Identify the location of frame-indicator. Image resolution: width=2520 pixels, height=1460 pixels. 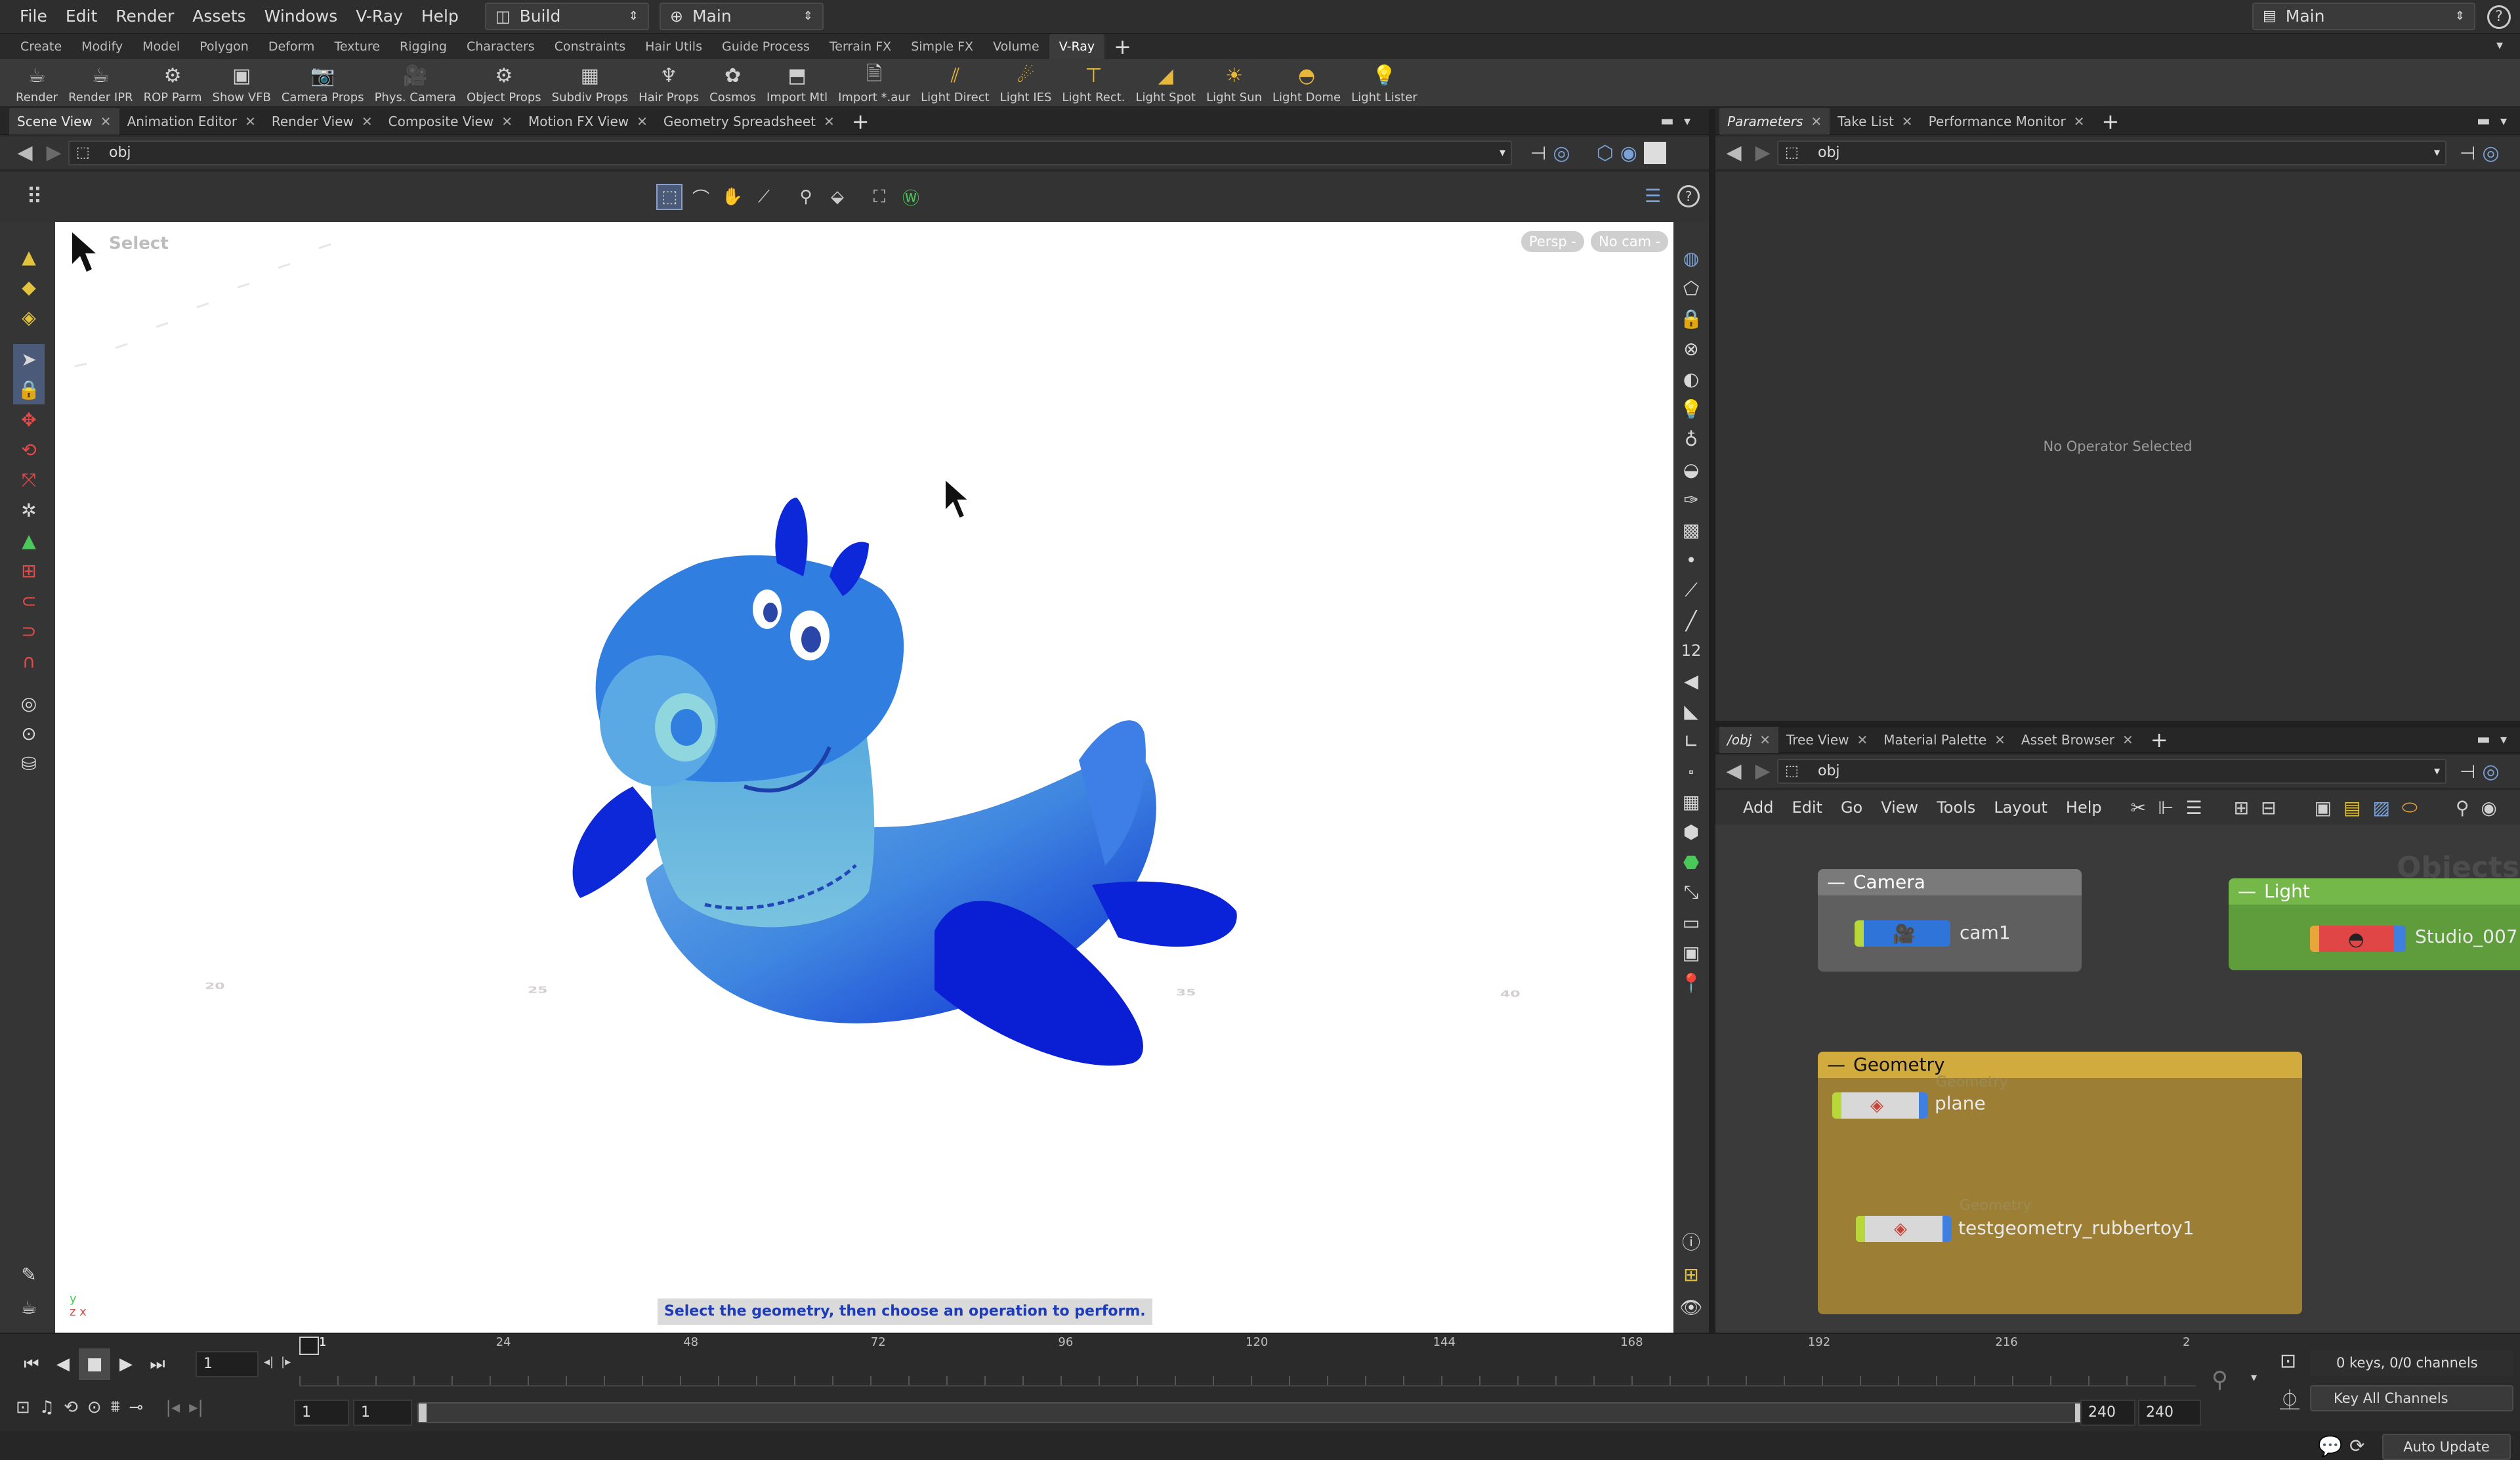
(309, 1346).